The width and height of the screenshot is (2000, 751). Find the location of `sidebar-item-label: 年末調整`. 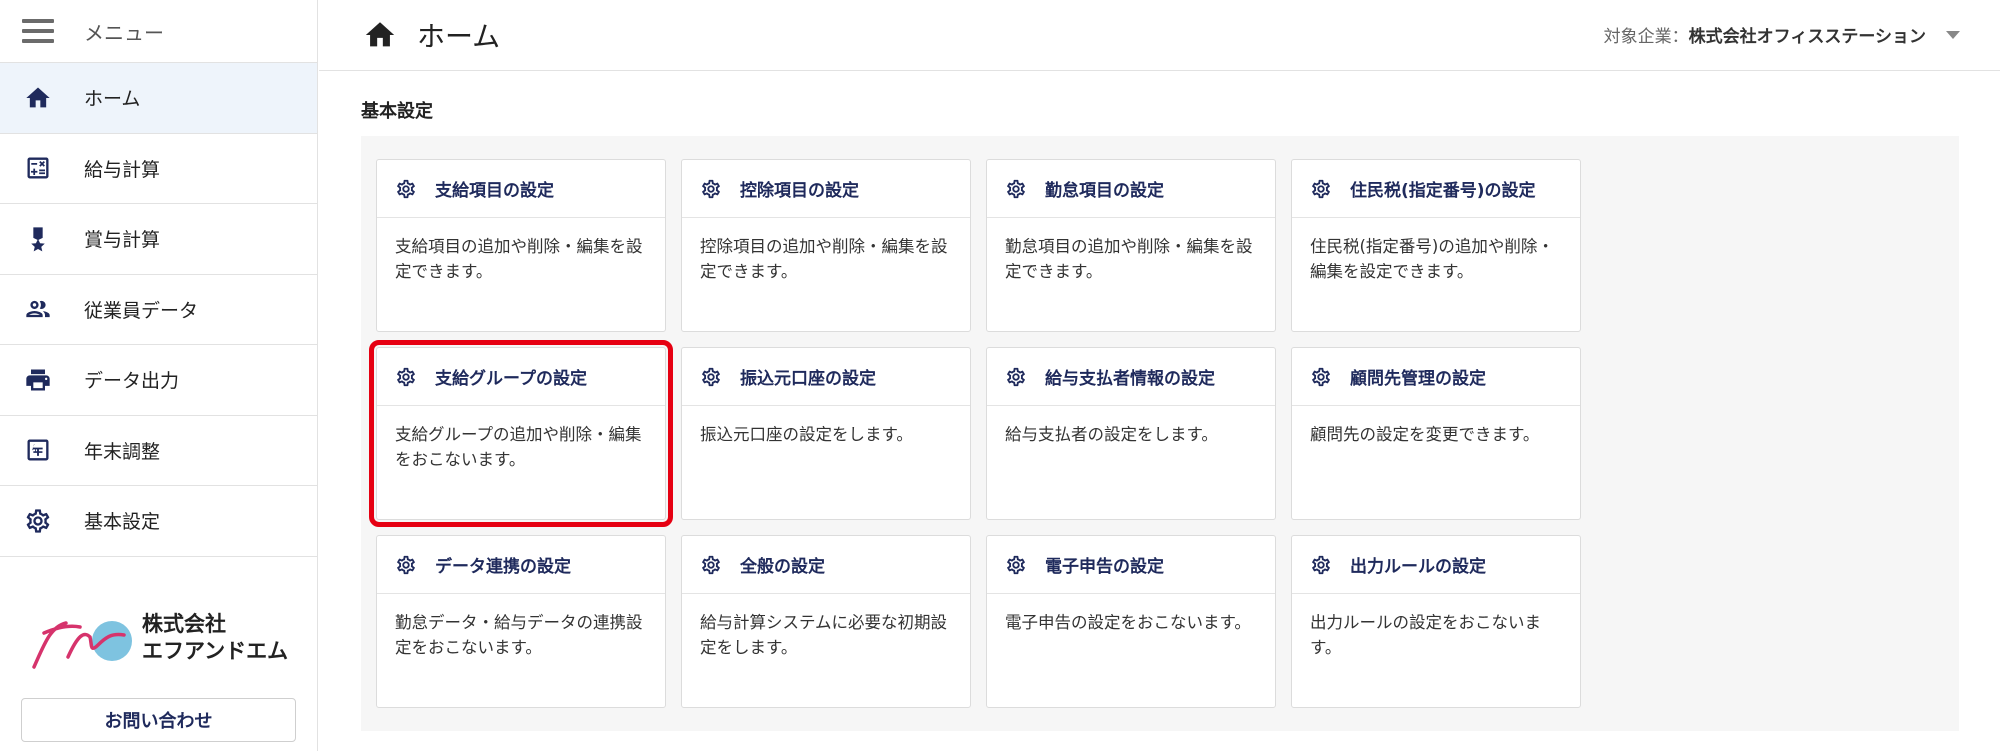

sidebar-item-label: 年末調整 is located at coordinates (122, 451).